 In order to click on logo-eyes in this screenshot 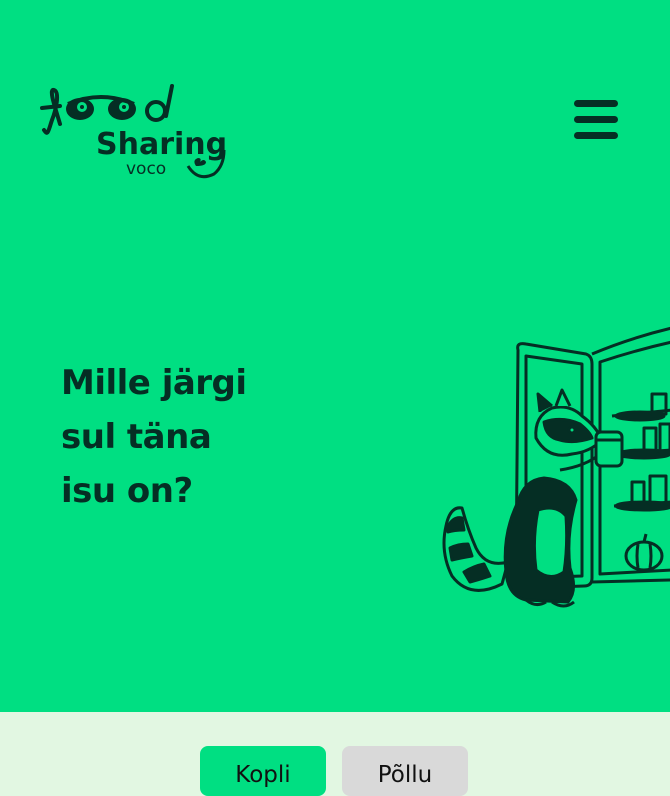, I will do `click(101, 107)`.